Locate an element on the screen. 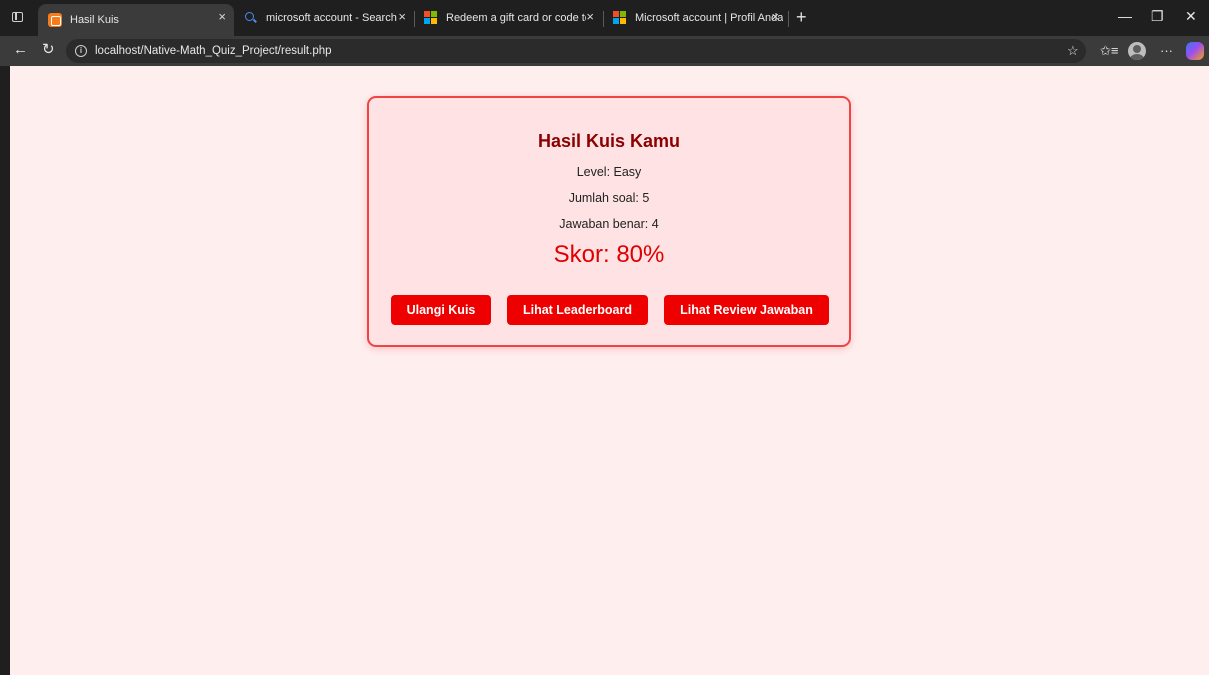 This screenshot has width=1209, height=675. score-text: Skor: 80% is located at coordinates (609, 254).